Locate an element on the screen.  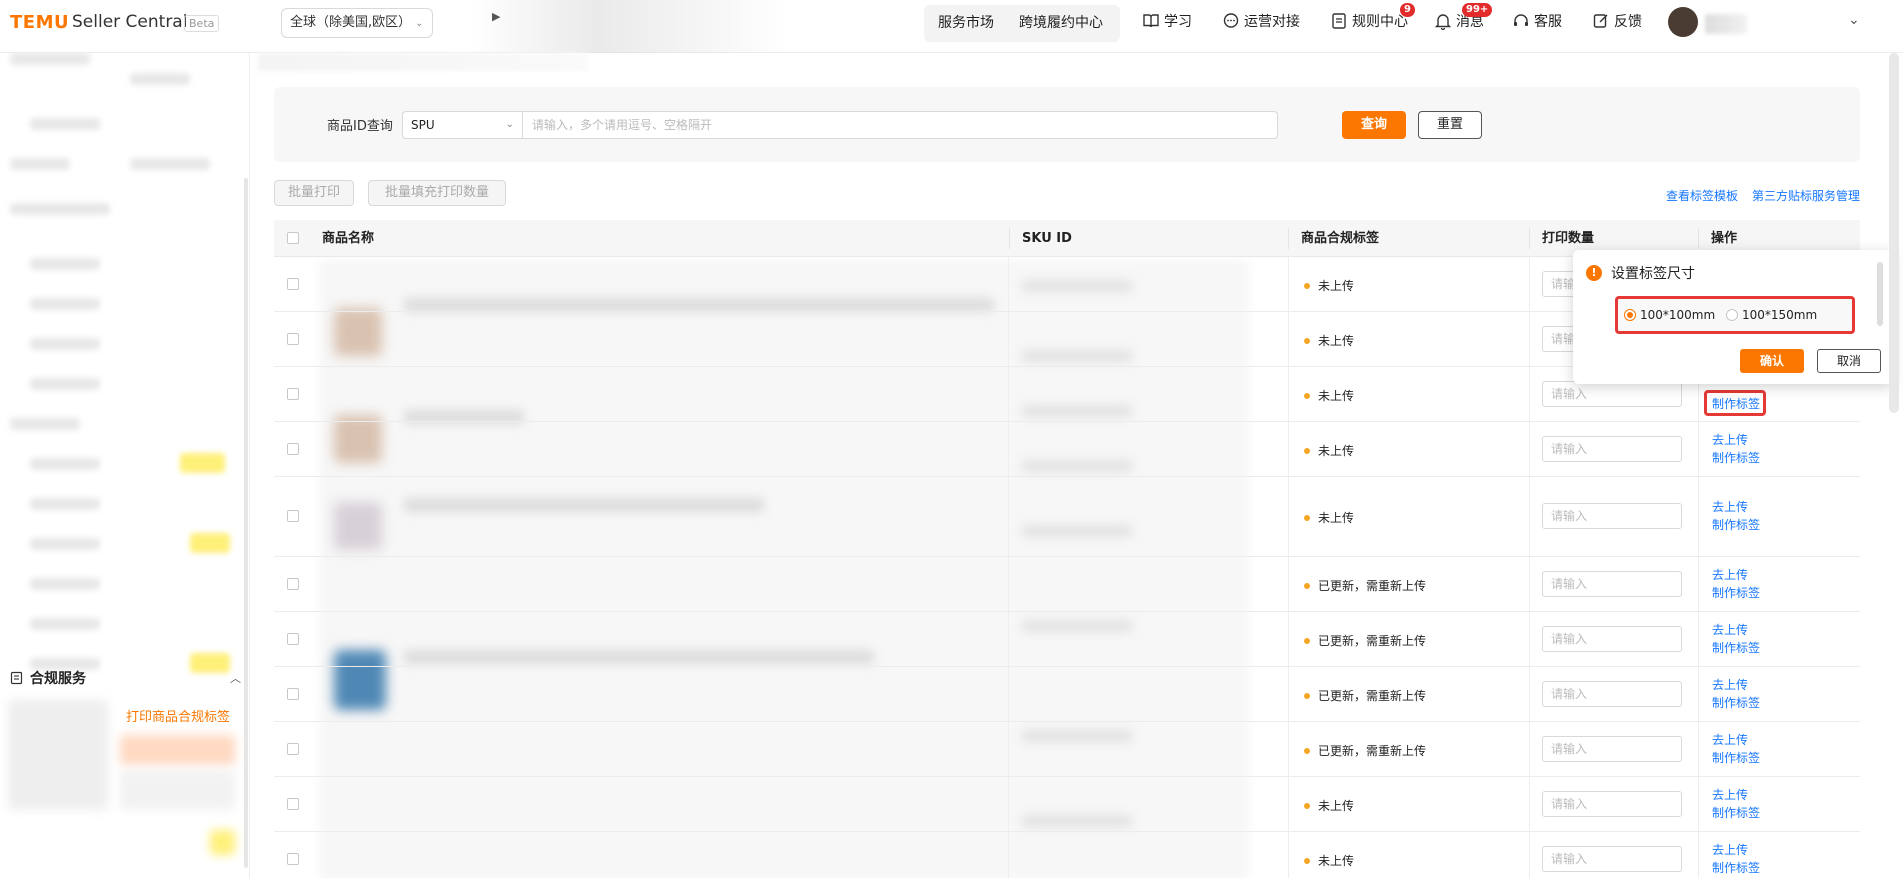
play-icon: ▶ is located at coordinates (496, 16).